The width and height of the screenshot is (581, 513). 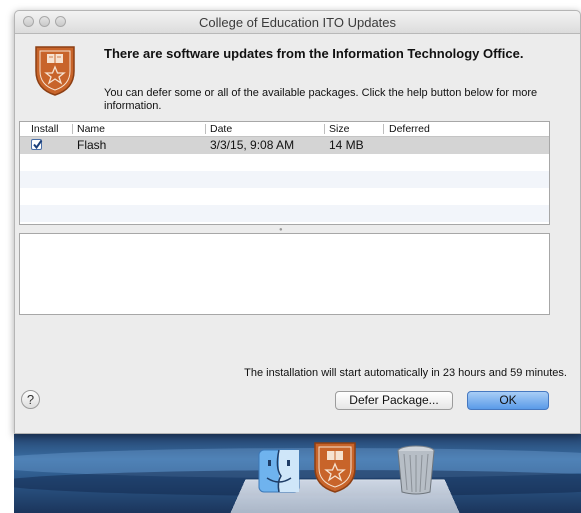 I want to click on ok-button: OK, so click(x=508, y=400).